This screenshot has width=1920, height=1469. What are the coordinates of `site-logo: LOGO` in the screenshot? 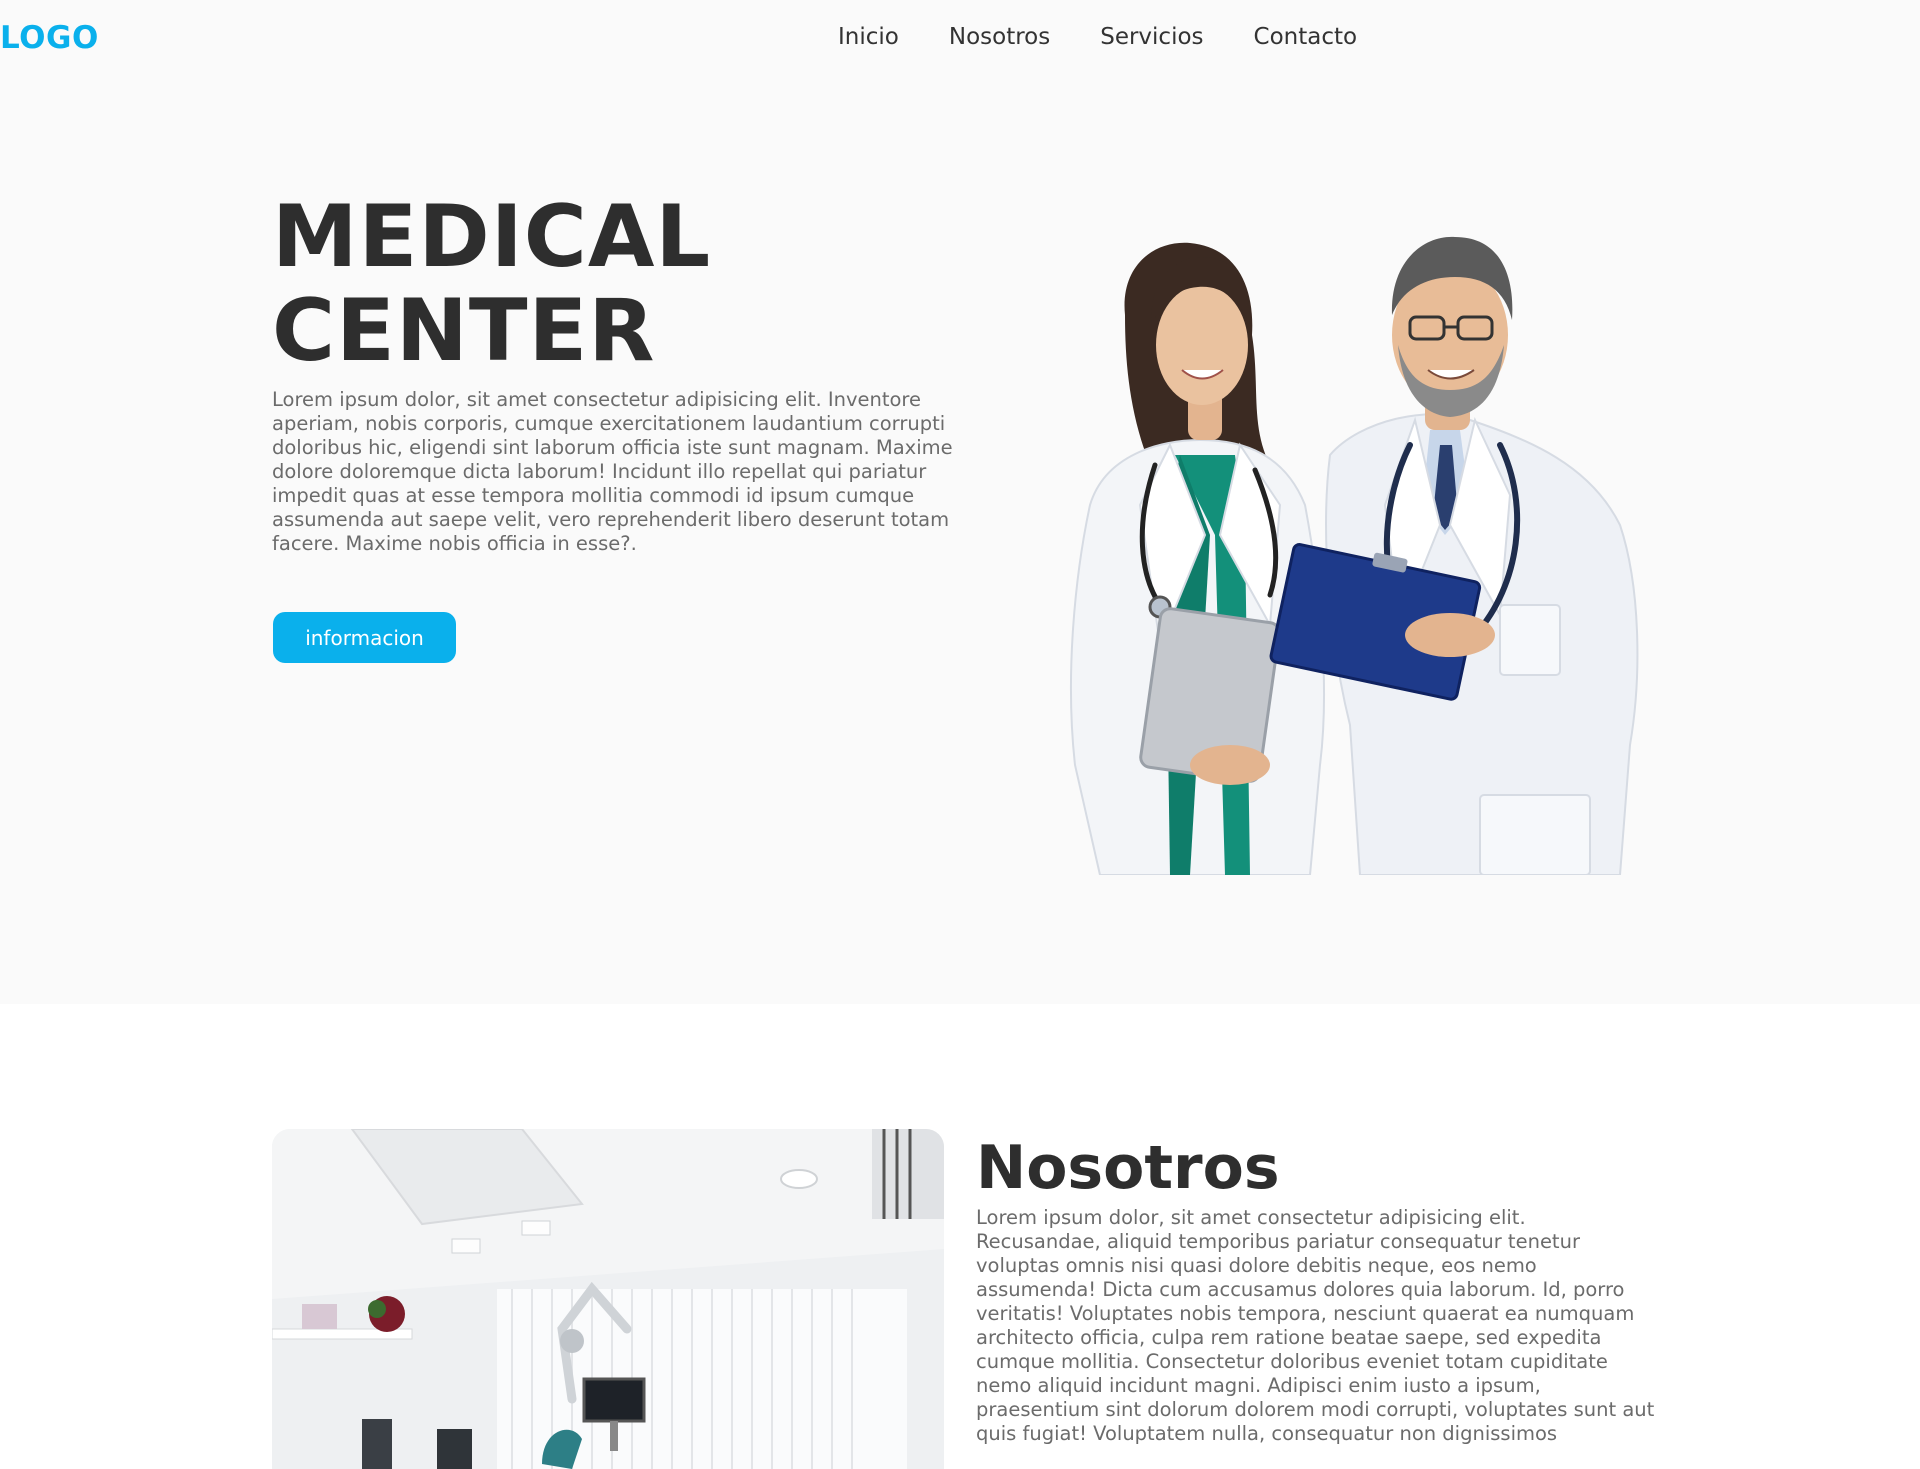 It's located at (49, 38).